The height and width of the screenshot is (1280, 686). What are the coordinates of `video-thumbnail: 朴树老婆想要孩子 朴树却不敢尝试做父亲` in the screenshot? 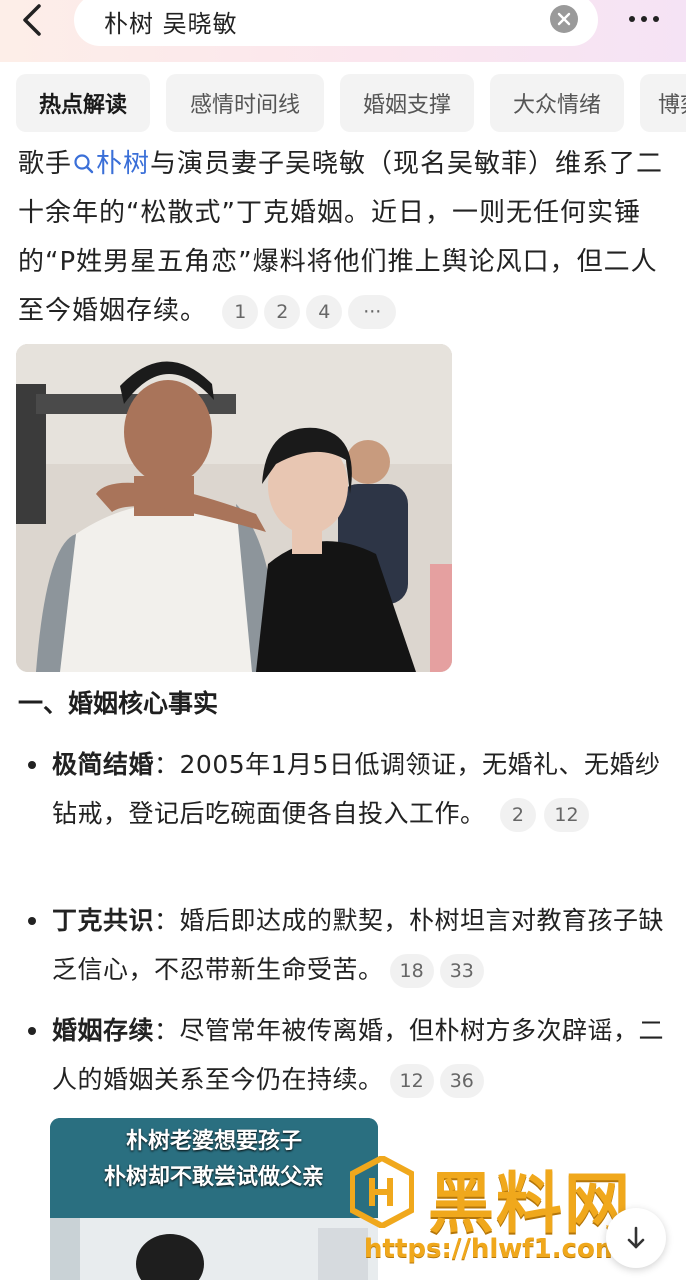 It's located at (214, 1199).